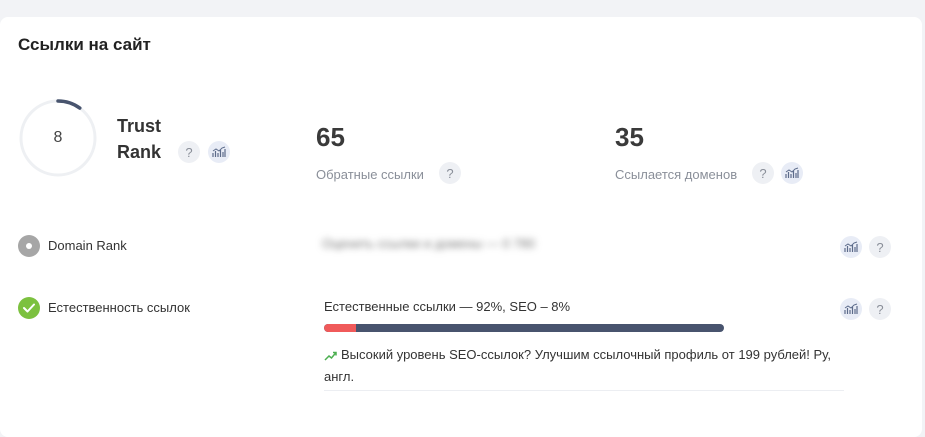 The width and height of the screenshot is (925, 437). Describe the element at coordinates (139, 139) in the screenshot. I see `trust-rank-label: Trust Rank` at that location.